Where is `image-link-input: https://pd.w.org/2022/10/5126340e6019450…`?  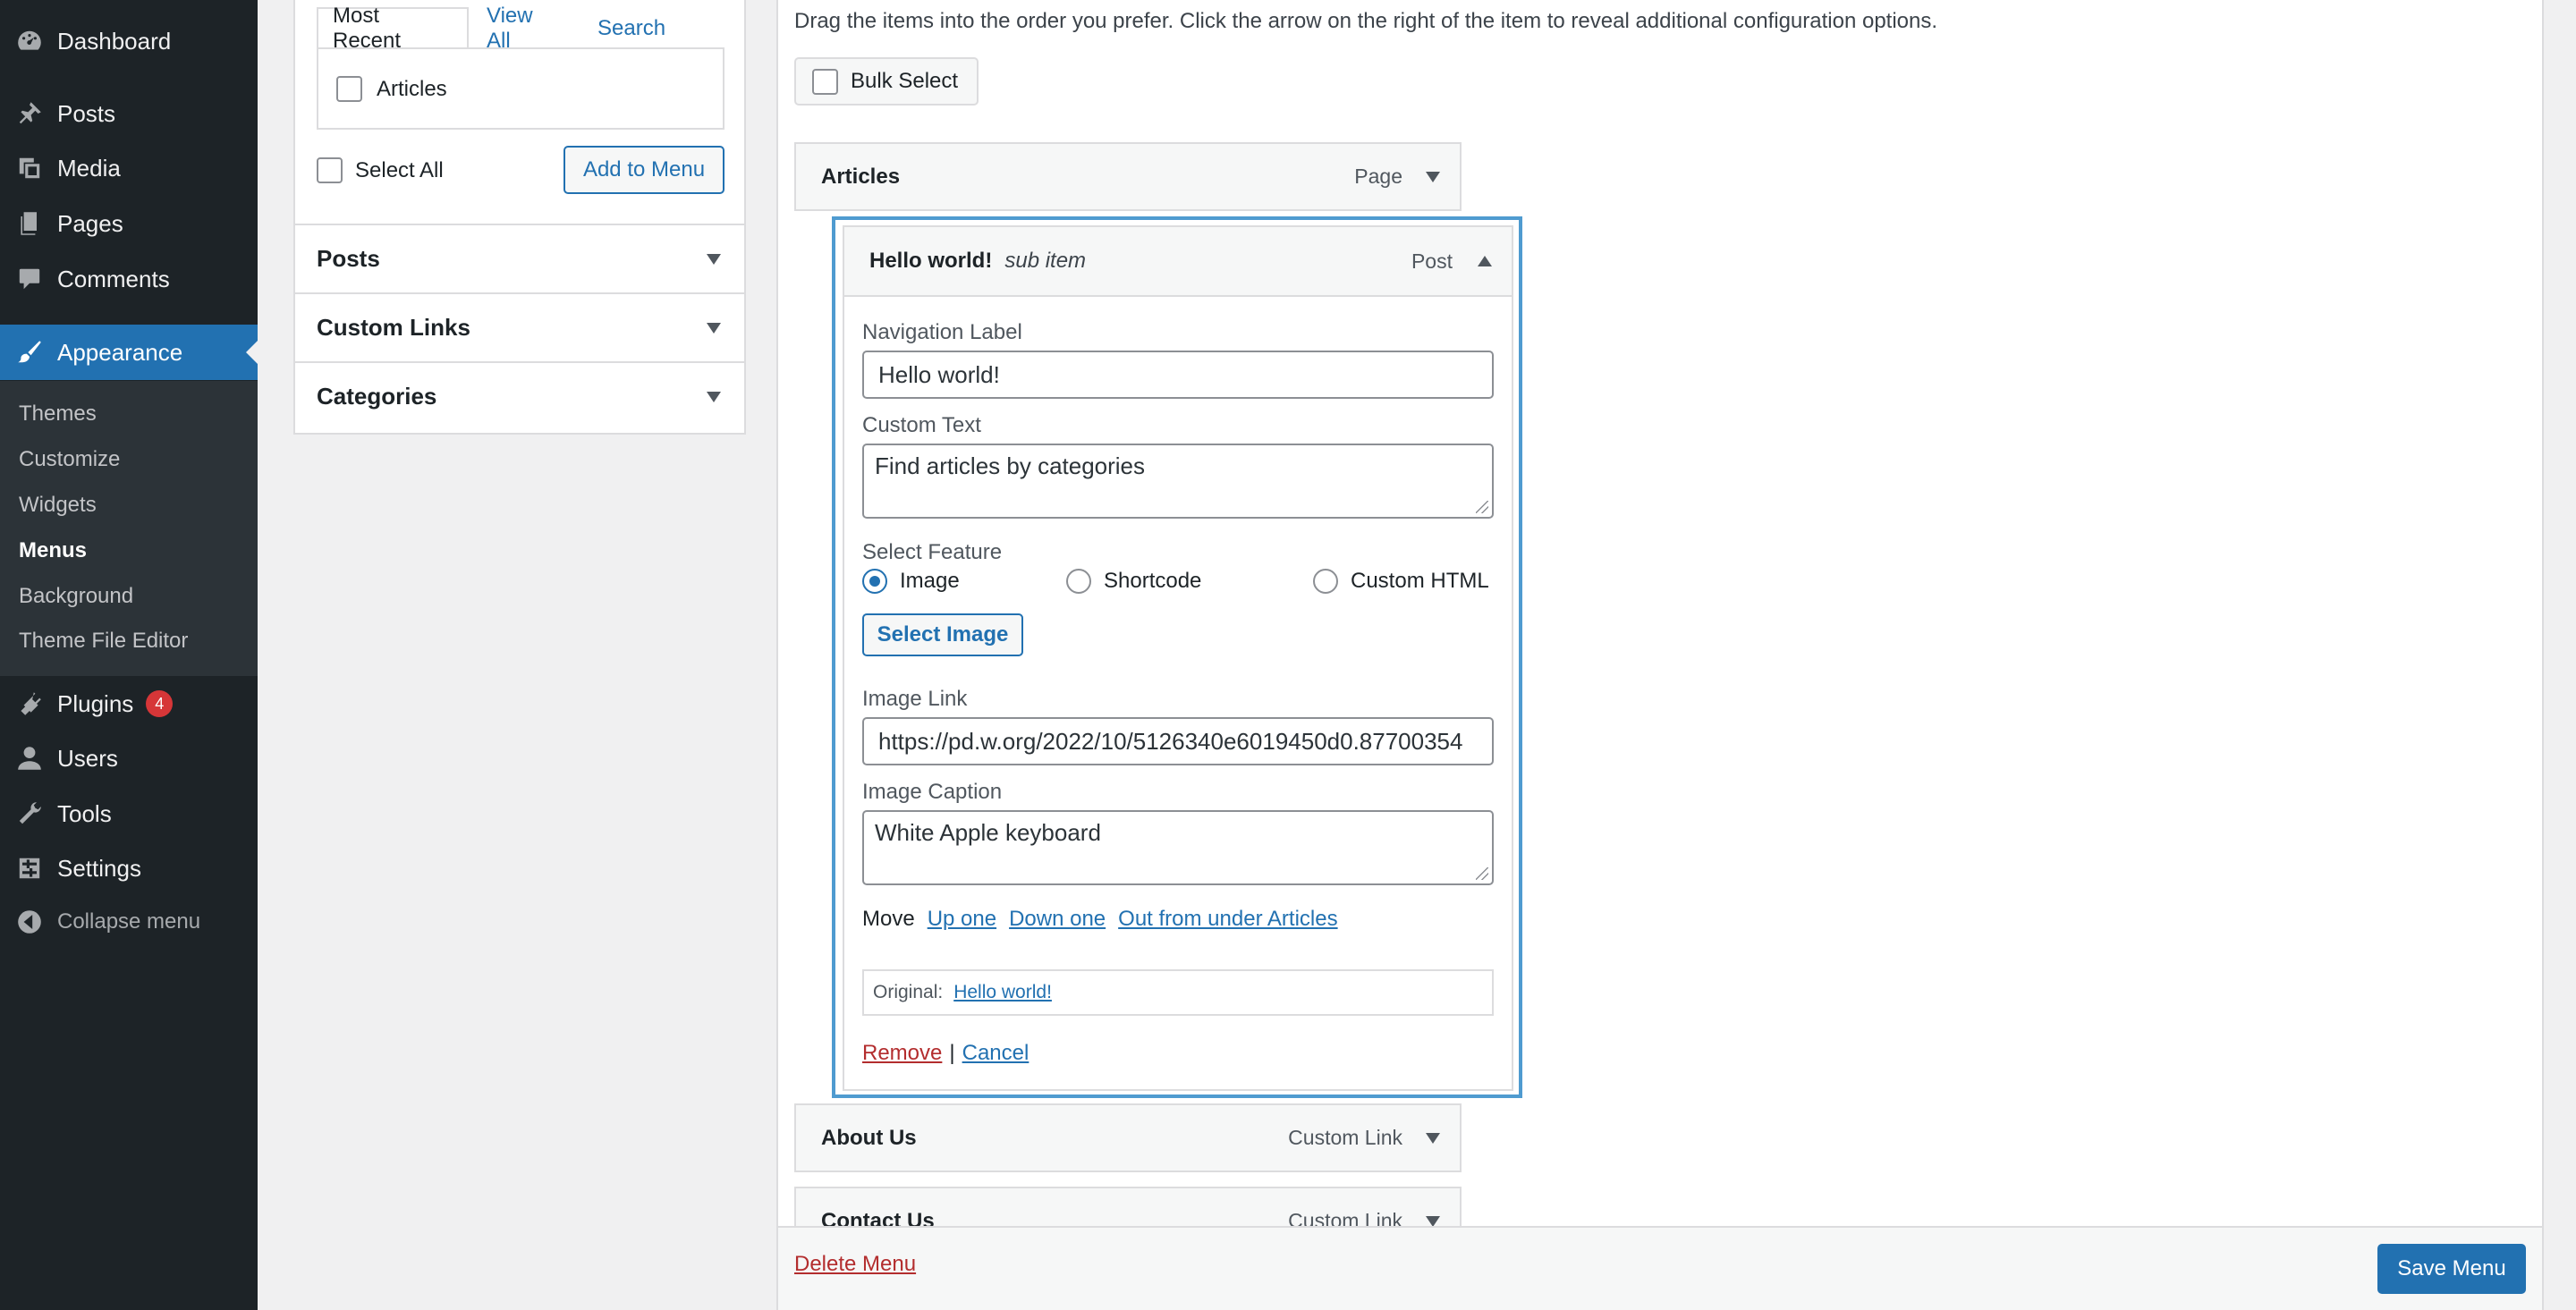
image-link-input: https://pd.w.org/2022/10/5126340e6019450… is located at coordinates (1178, 741).